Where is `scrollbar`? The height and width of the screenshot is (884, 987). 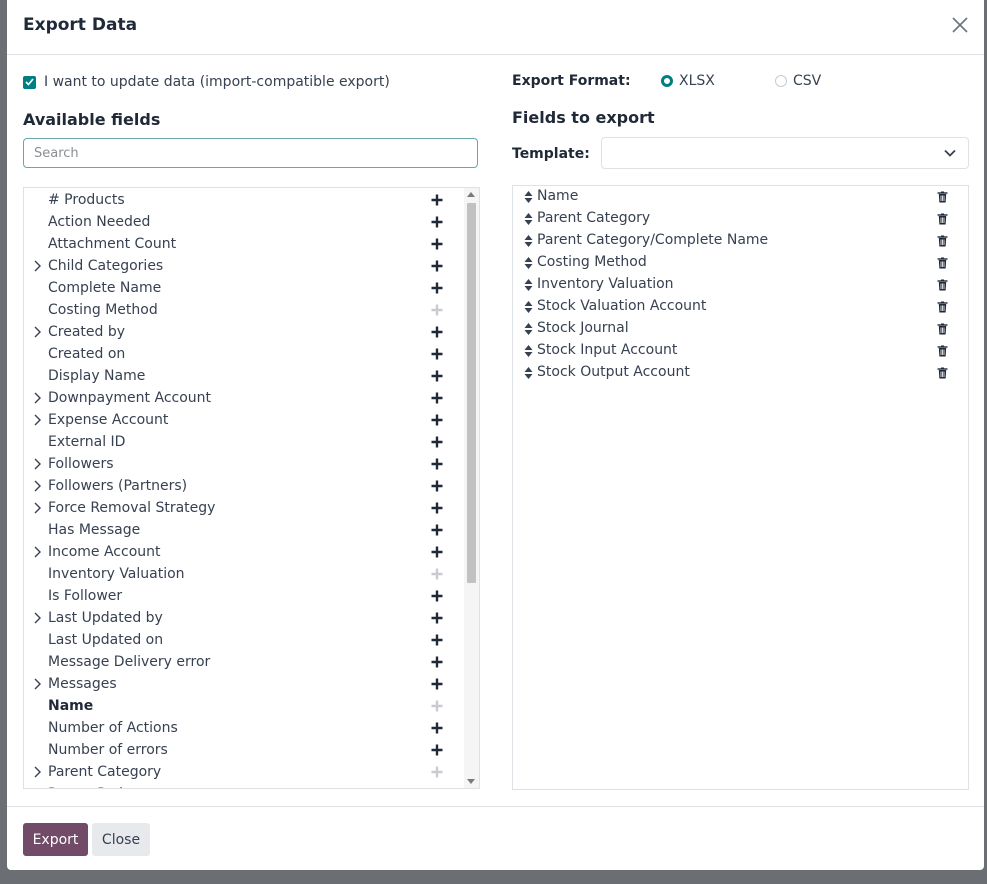
scrollbar is located at coordinates (471, 488).